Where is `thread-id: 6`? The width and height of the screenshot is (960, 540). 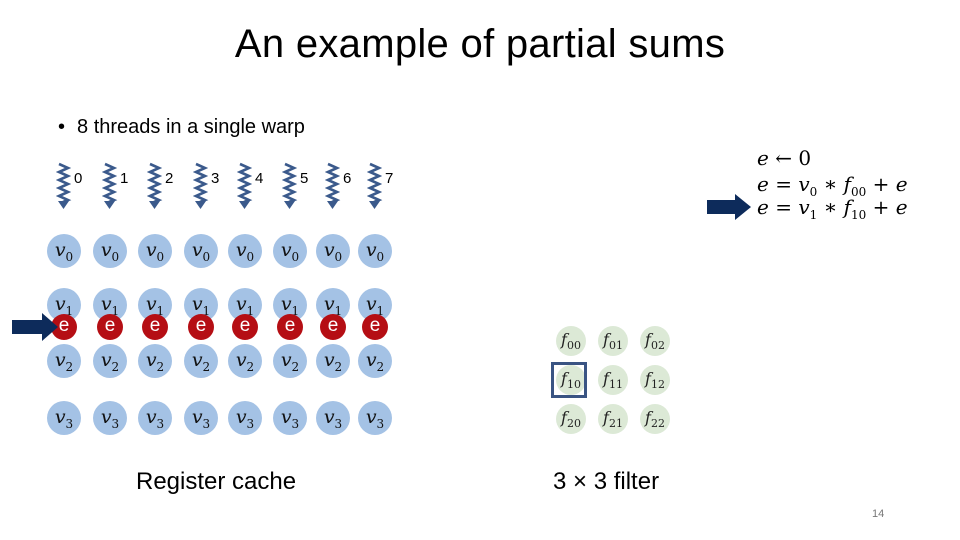
thread-id: 6 is located at coordinates (347, 178).